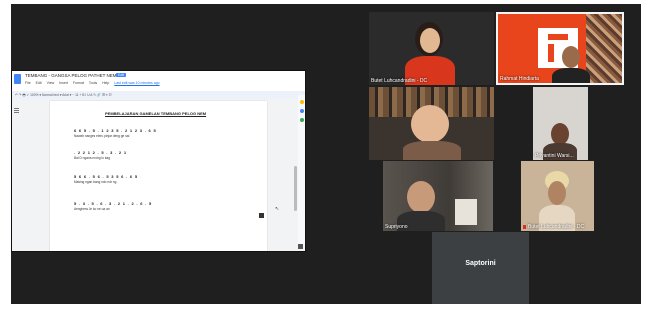  What do you see at coordinates (17, 79) in the screenshot?
I see `docs-logo-icon` at bounding box center [17, 79].